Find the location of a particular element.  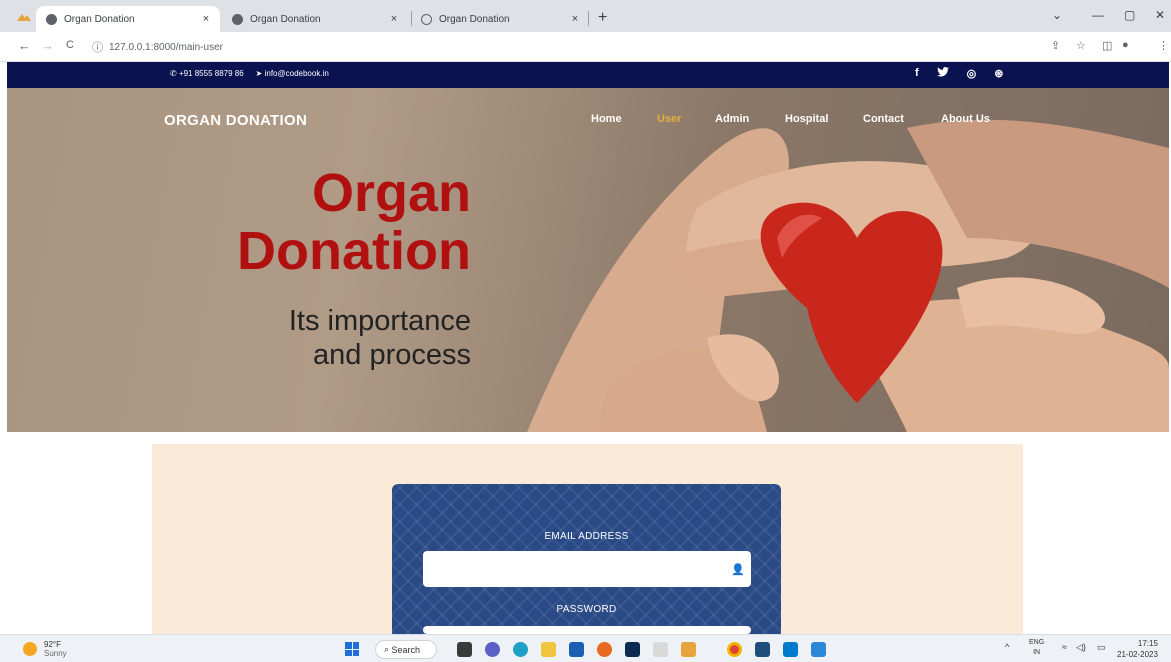

volume-icon: ◁) is located at coordinates (1081, 647).